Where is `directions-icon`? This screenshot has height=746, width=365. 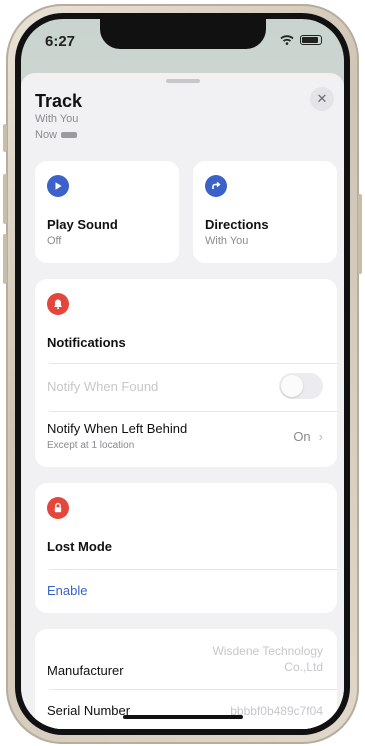
directions-icon is located at coordinates (216, 186).